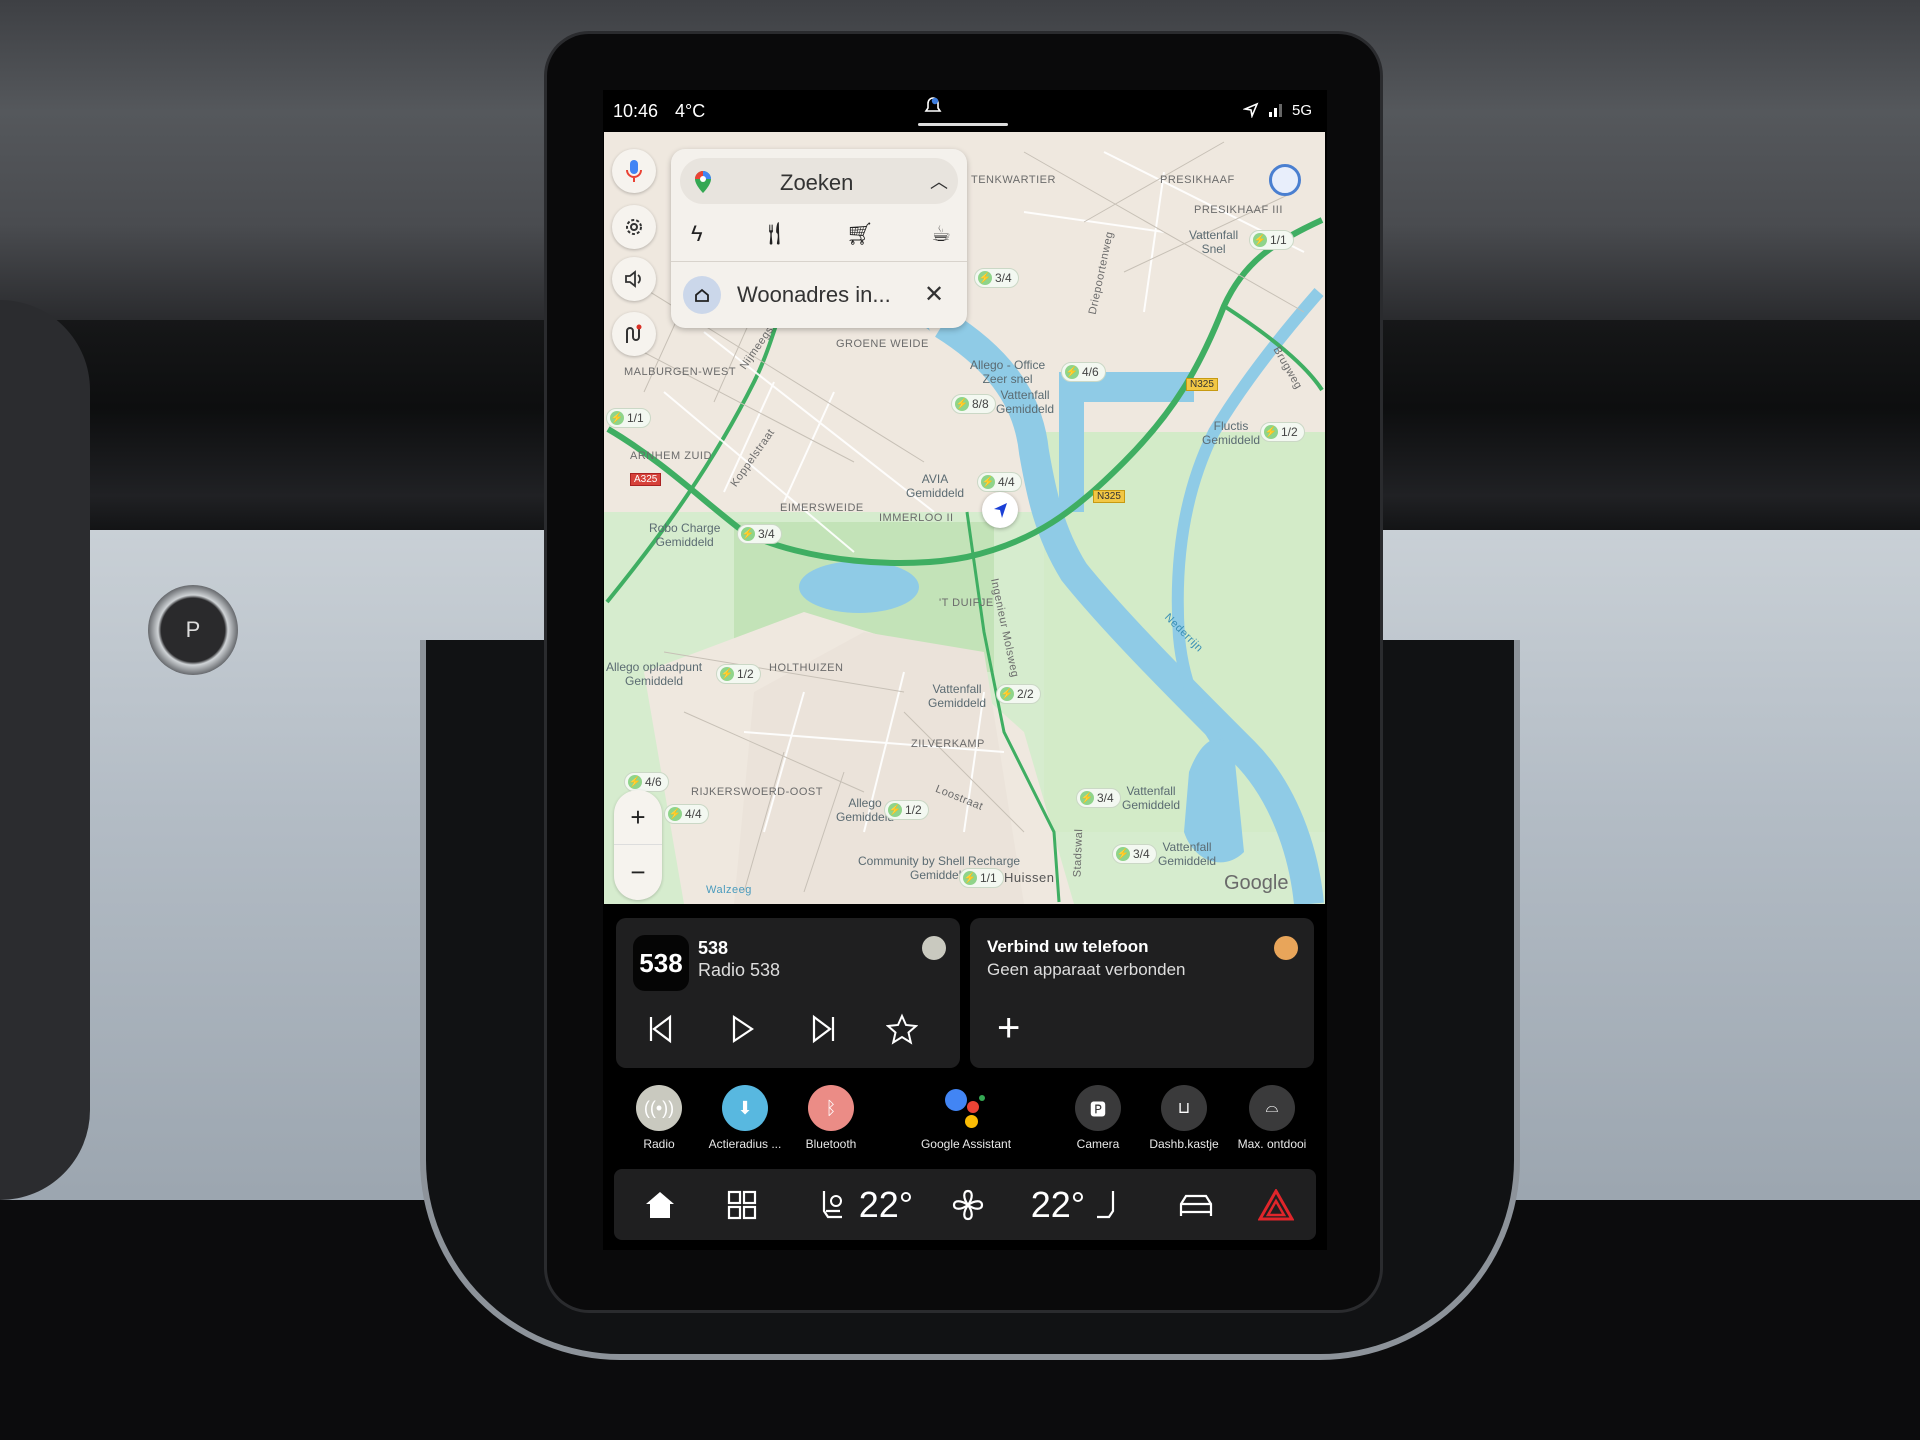 Image resolution: width=1920 pixels, height=1440 pixels. What do you see at coordinates (1184, 1118) in the screenshot?
I see `app-glovebox: ⊔ Dashb.kastje` at bounding box center [1184, 1118].